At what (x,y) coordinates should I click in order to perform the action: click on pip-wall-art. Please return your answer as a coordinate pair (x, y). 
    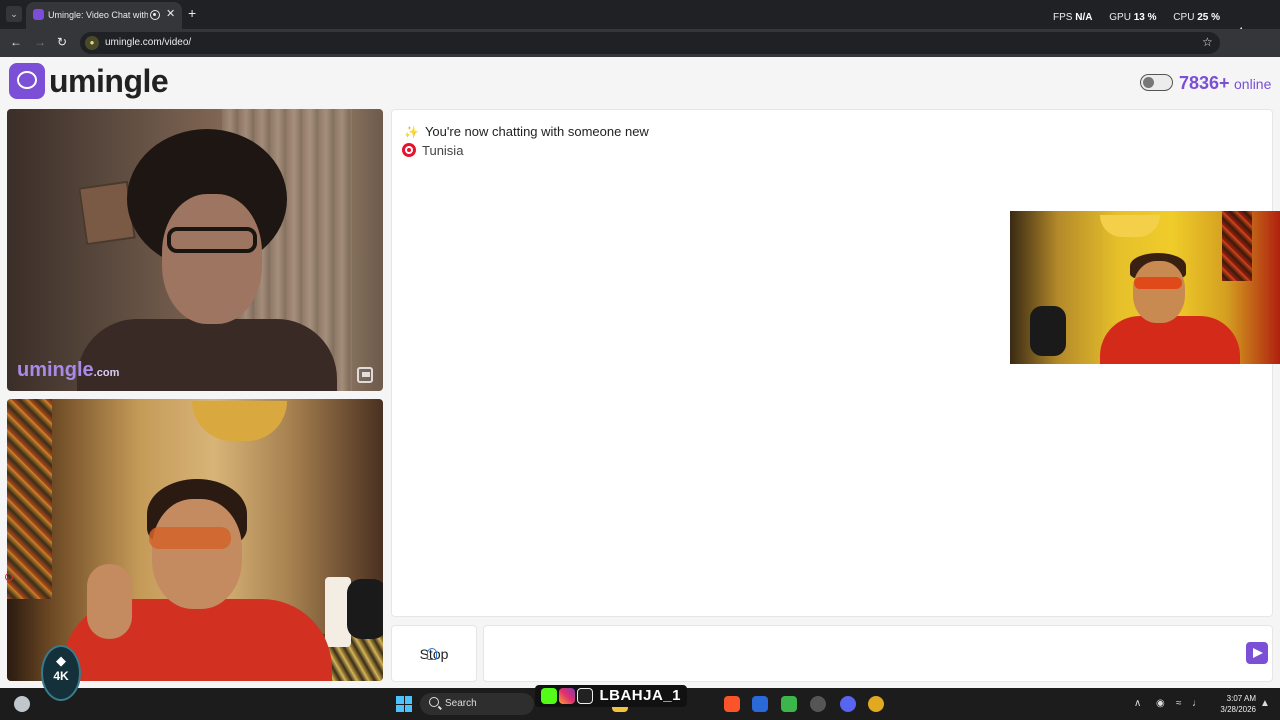
    Looking at the image, I should click on (1237, 246).